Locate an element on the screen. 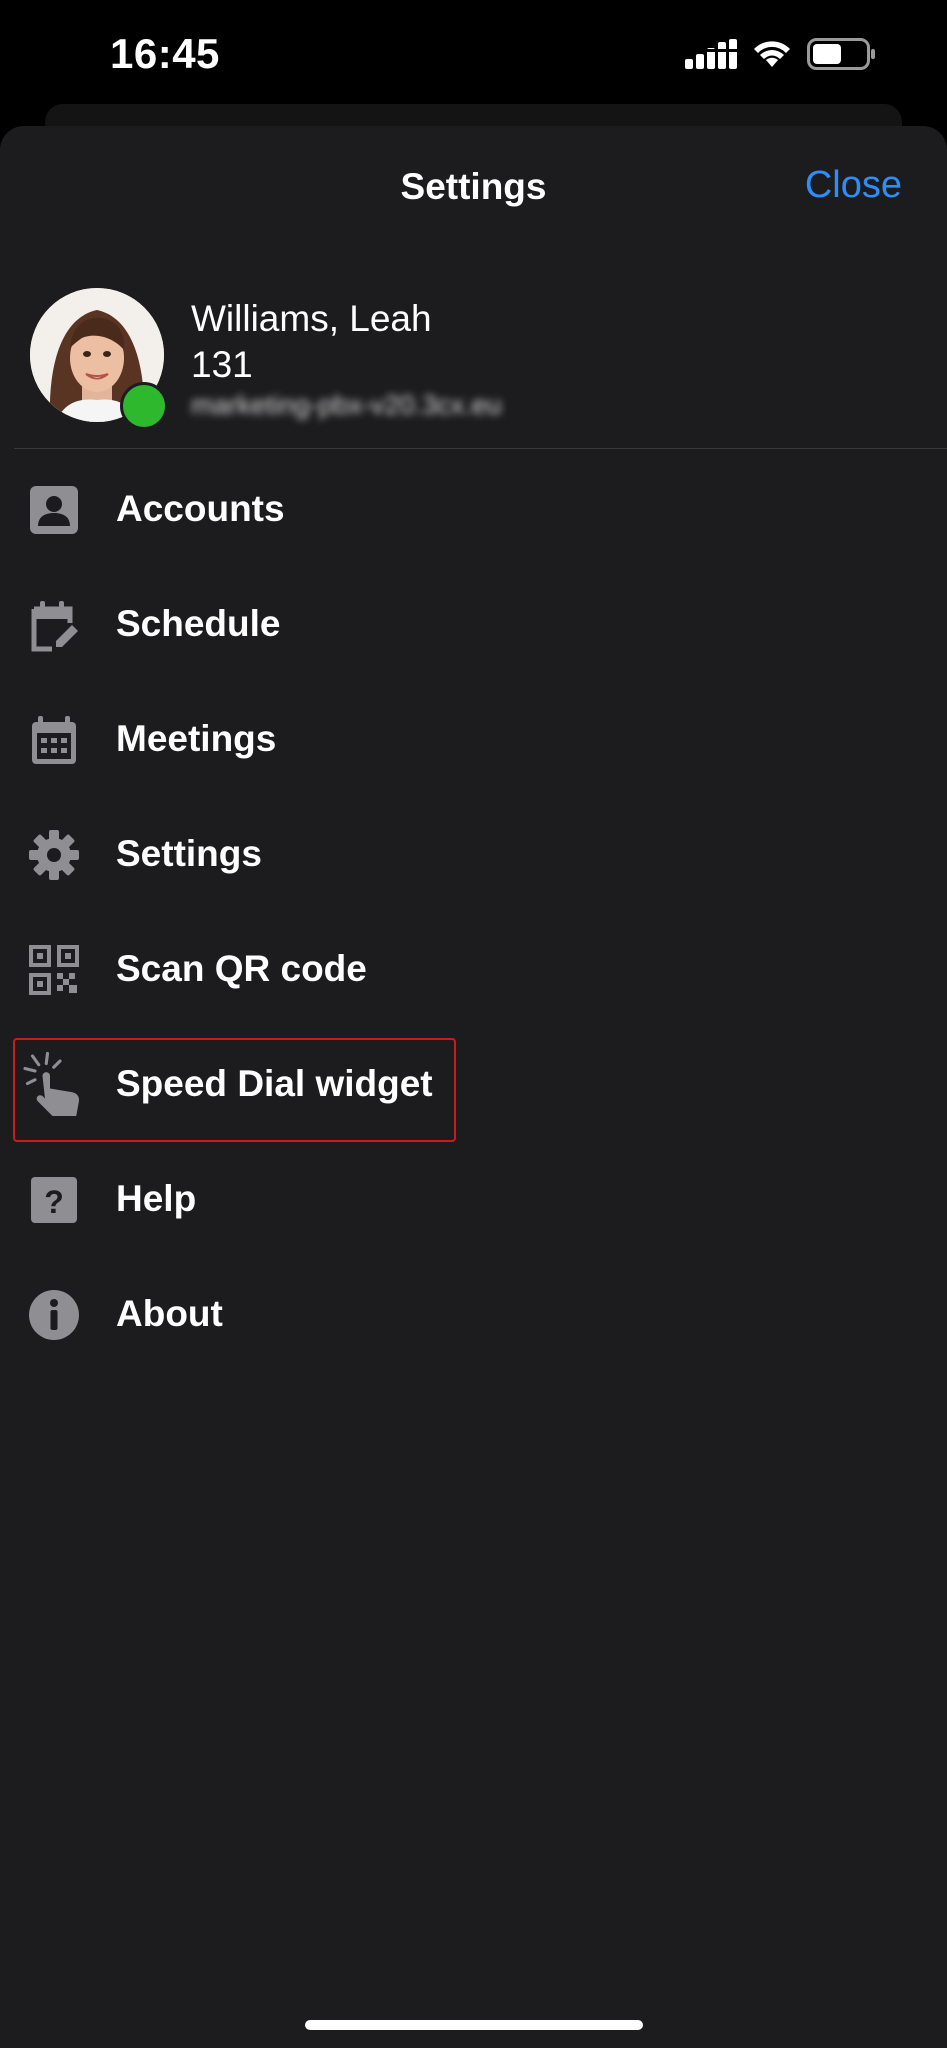 The image size is (947, 2048). menu-item-settings: Settings is located at coordinates (473, 853).